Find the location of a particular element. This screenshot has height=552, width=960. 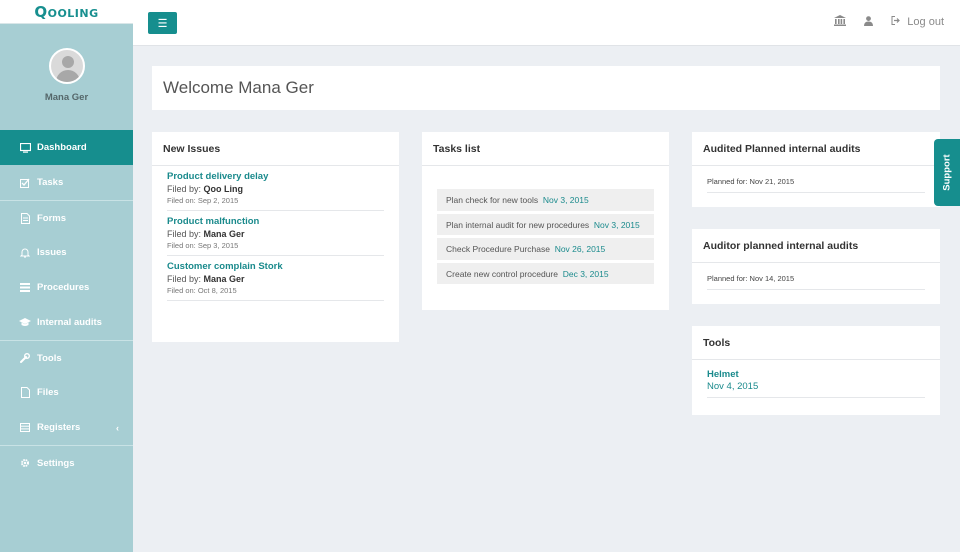

sidebar-item-label: Files is located at coordinates (48, 392).